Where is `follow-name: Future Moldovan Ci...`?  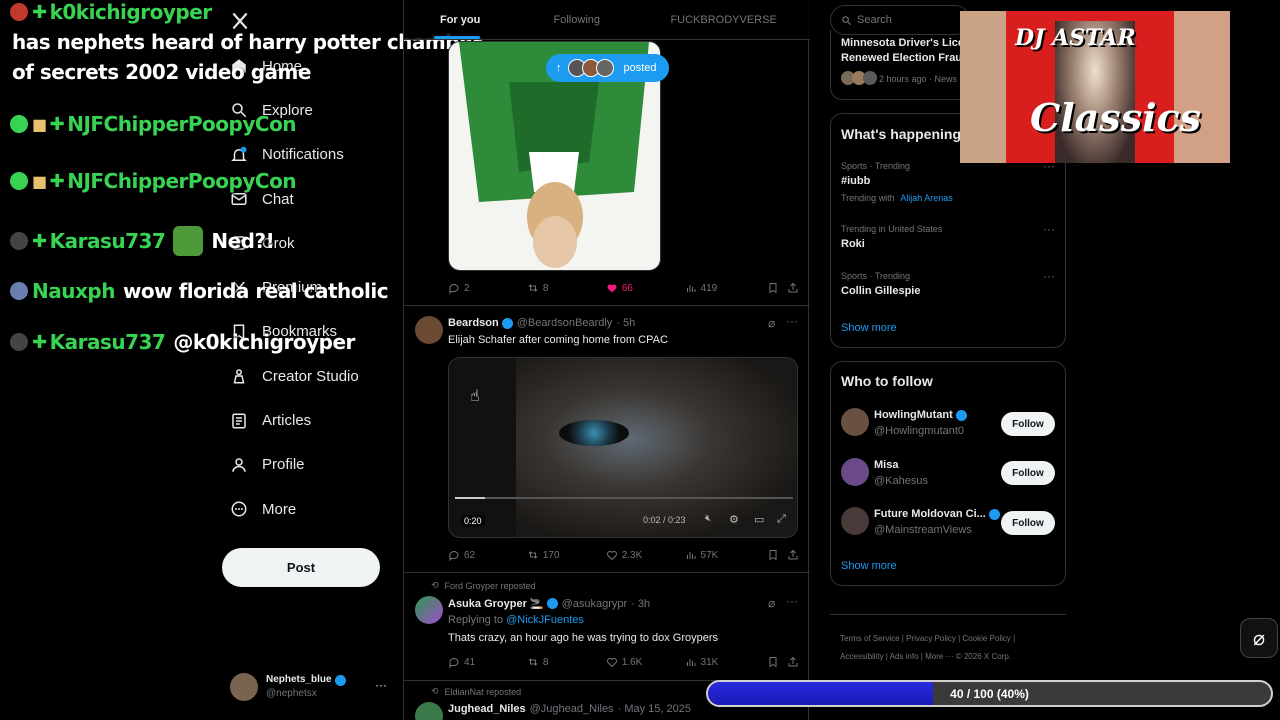
follow-name: Future Moldovan Ci... is located at coordinates (930, 514).